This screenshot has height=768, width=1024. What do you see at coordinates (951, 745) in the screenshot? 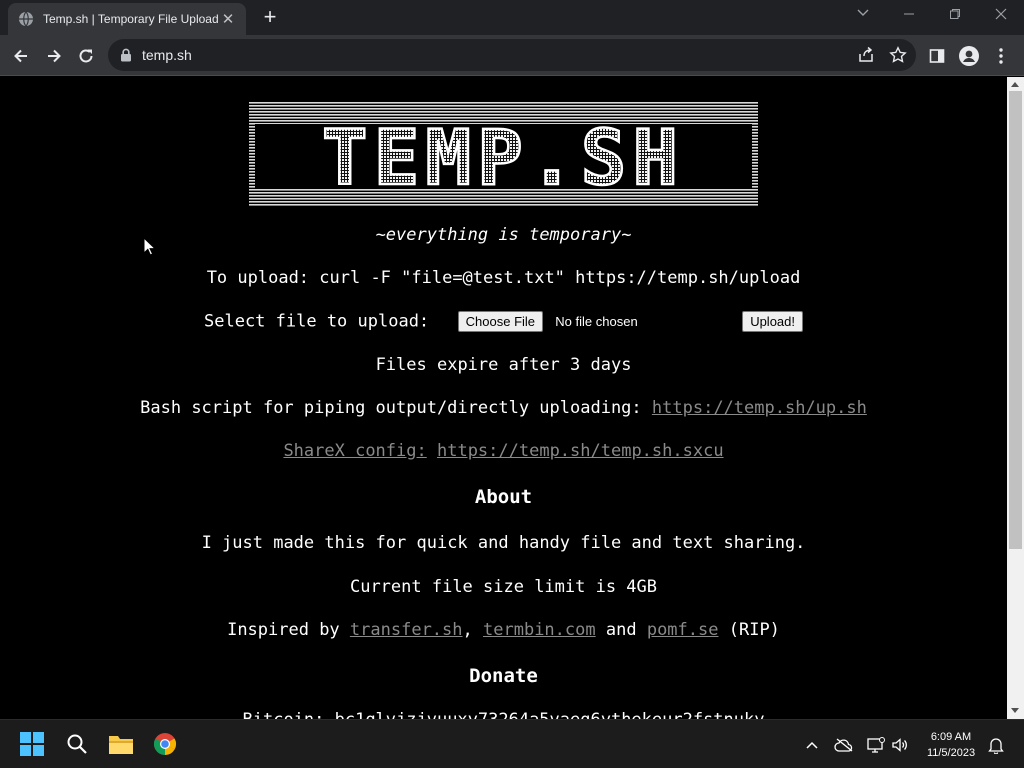
I see `taskbar-clock: 6:09 AM 11/5/2023` at bounding box center [951, 745].